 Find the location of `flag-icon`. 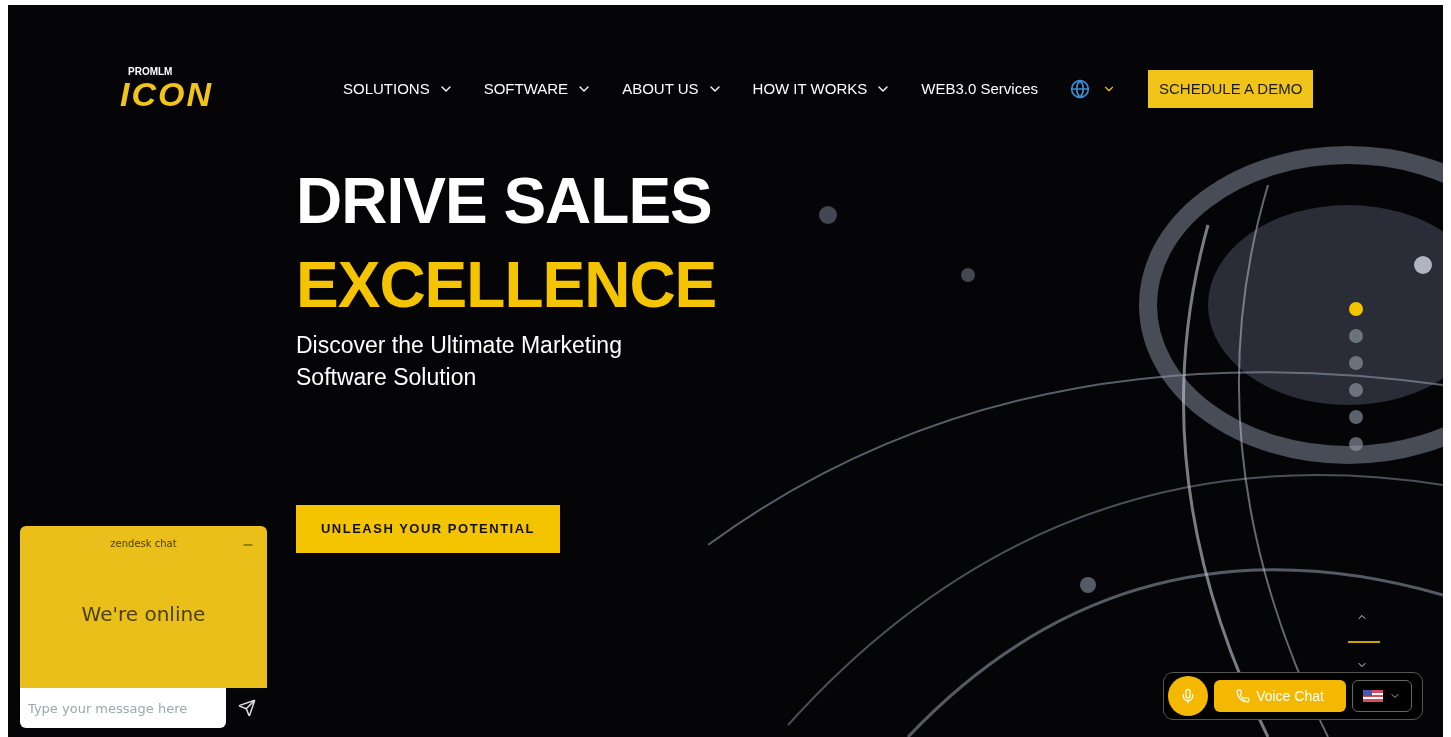

flag-icon is located at coordinates (1373, 696).